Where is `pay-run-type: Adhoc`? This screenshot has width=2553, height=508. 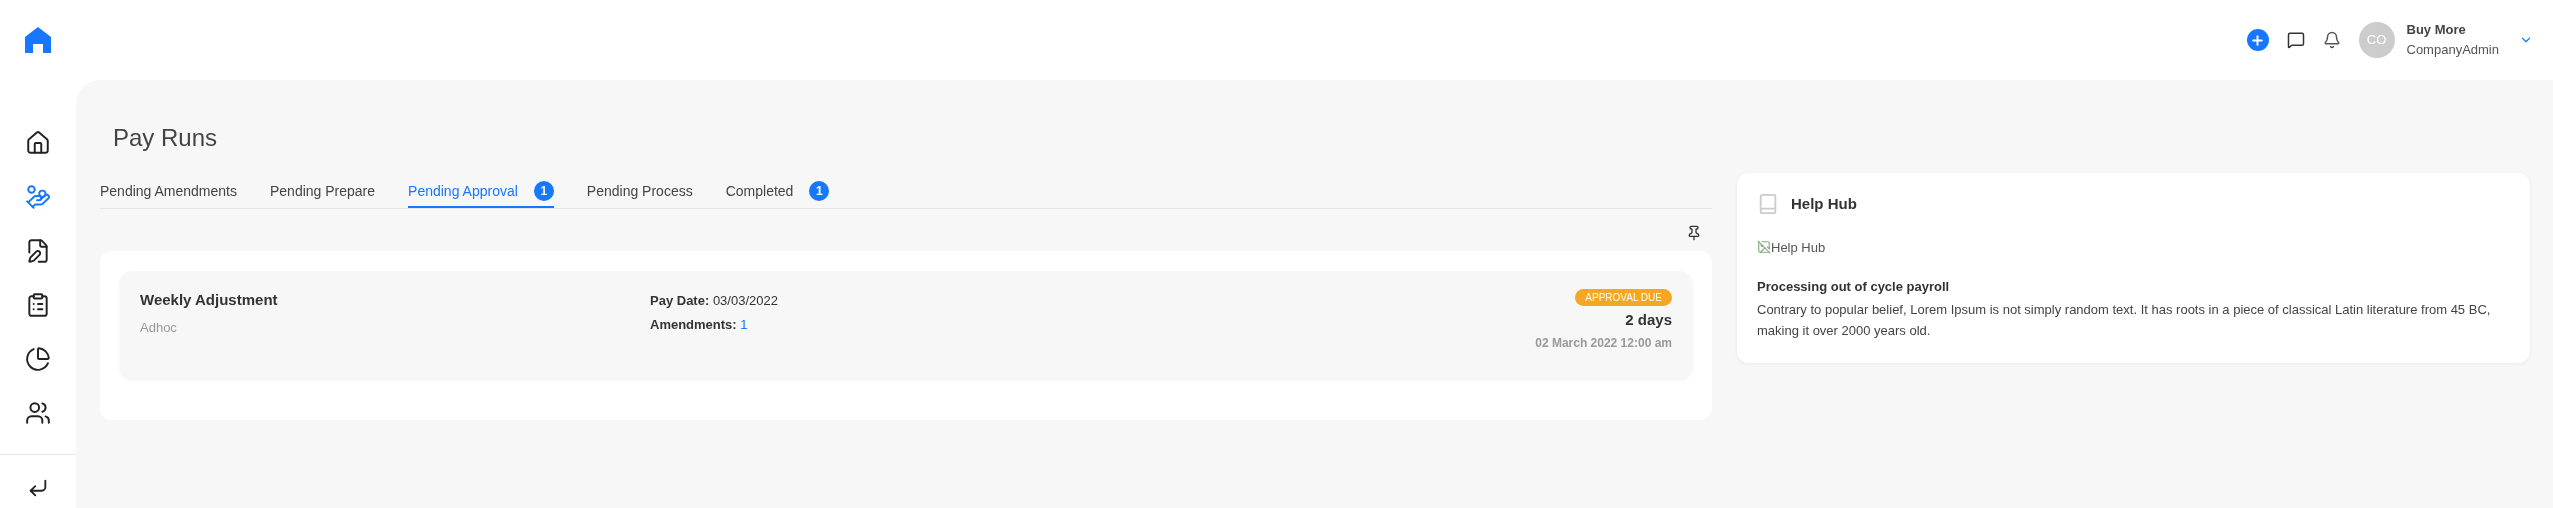 pay-run-type: Adhoc is located at coordinates (159, 327).